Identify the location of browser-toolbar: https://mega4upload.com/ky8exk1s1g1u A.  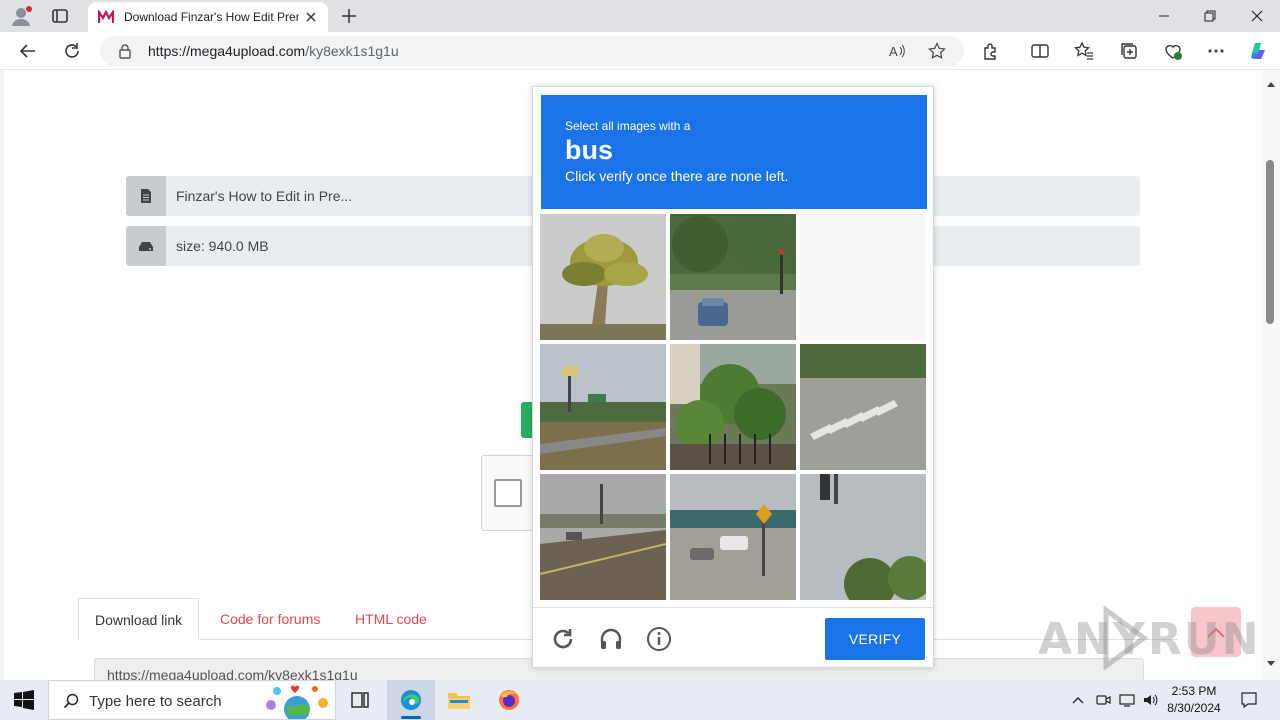
(640, 51).